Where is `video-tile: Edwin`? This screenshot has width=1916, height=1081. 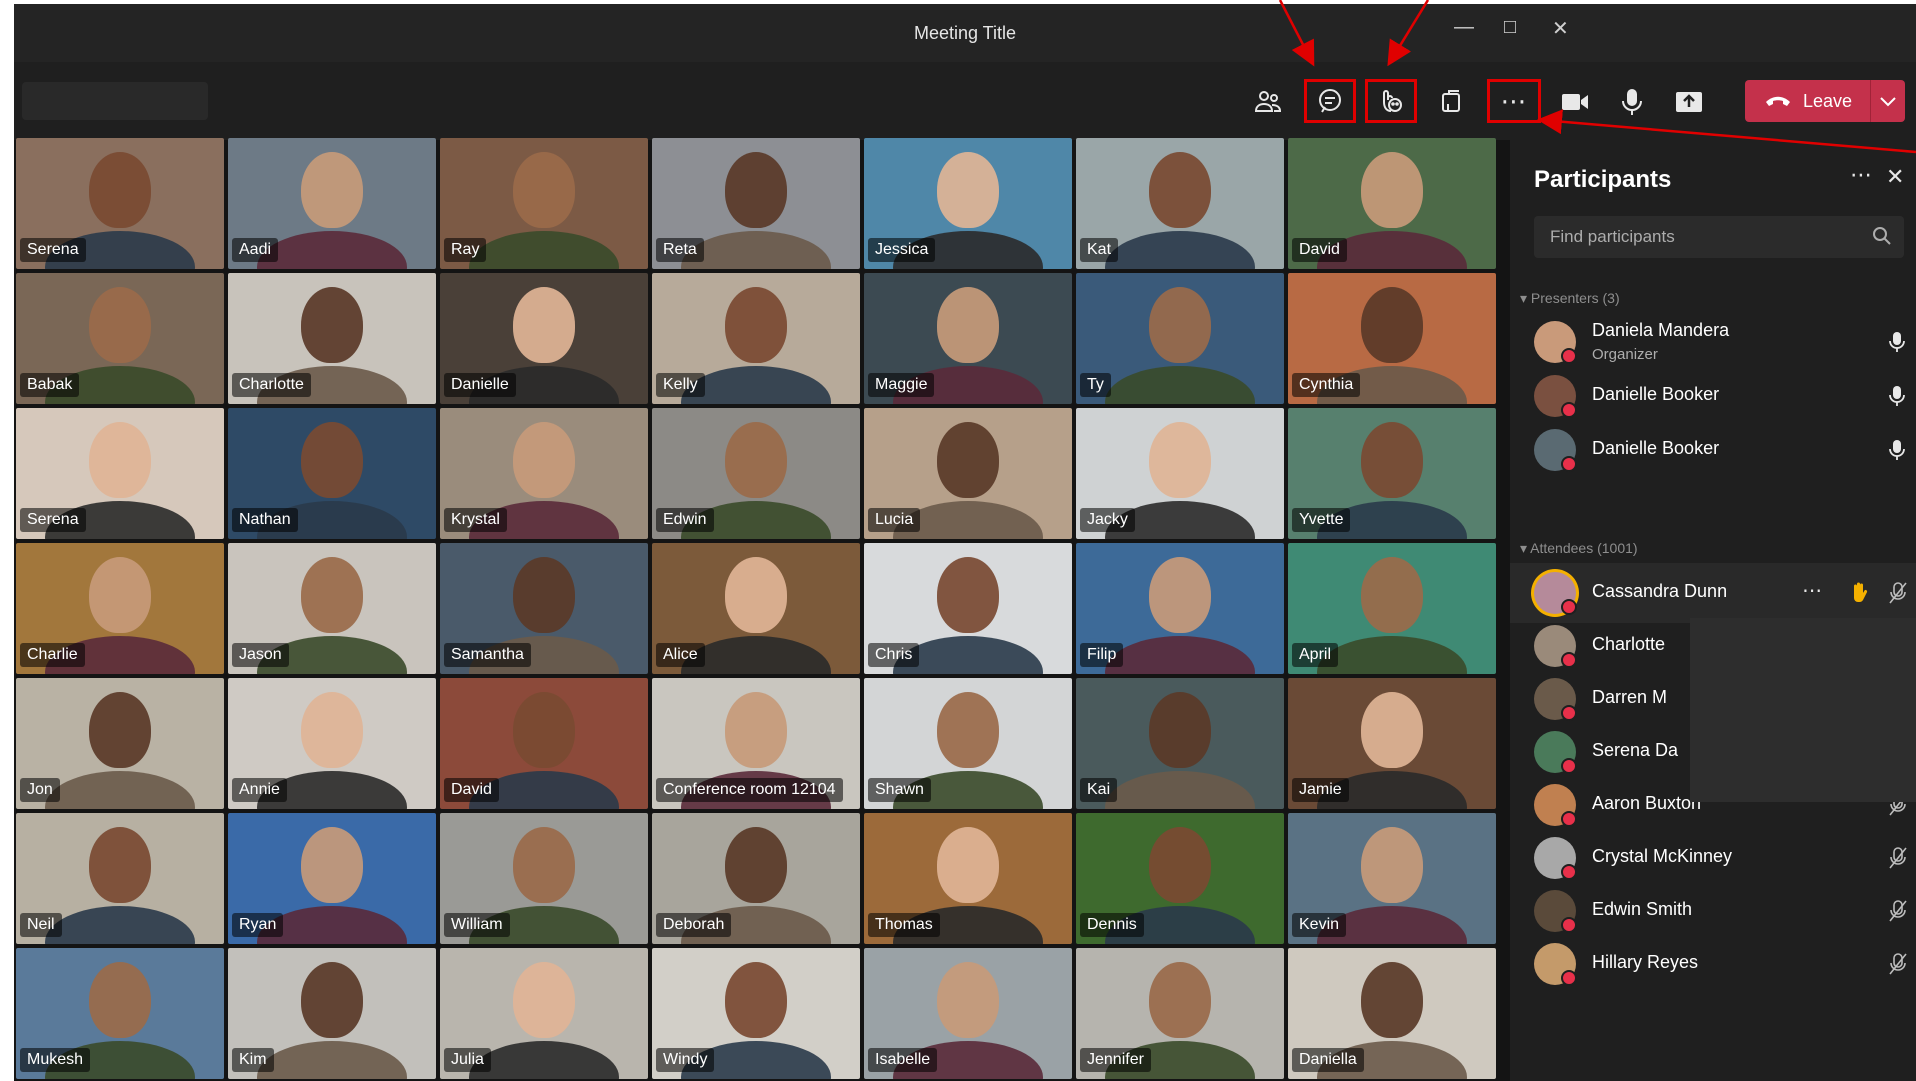
video-tile: Edwin is located at coordinates (756, 473).